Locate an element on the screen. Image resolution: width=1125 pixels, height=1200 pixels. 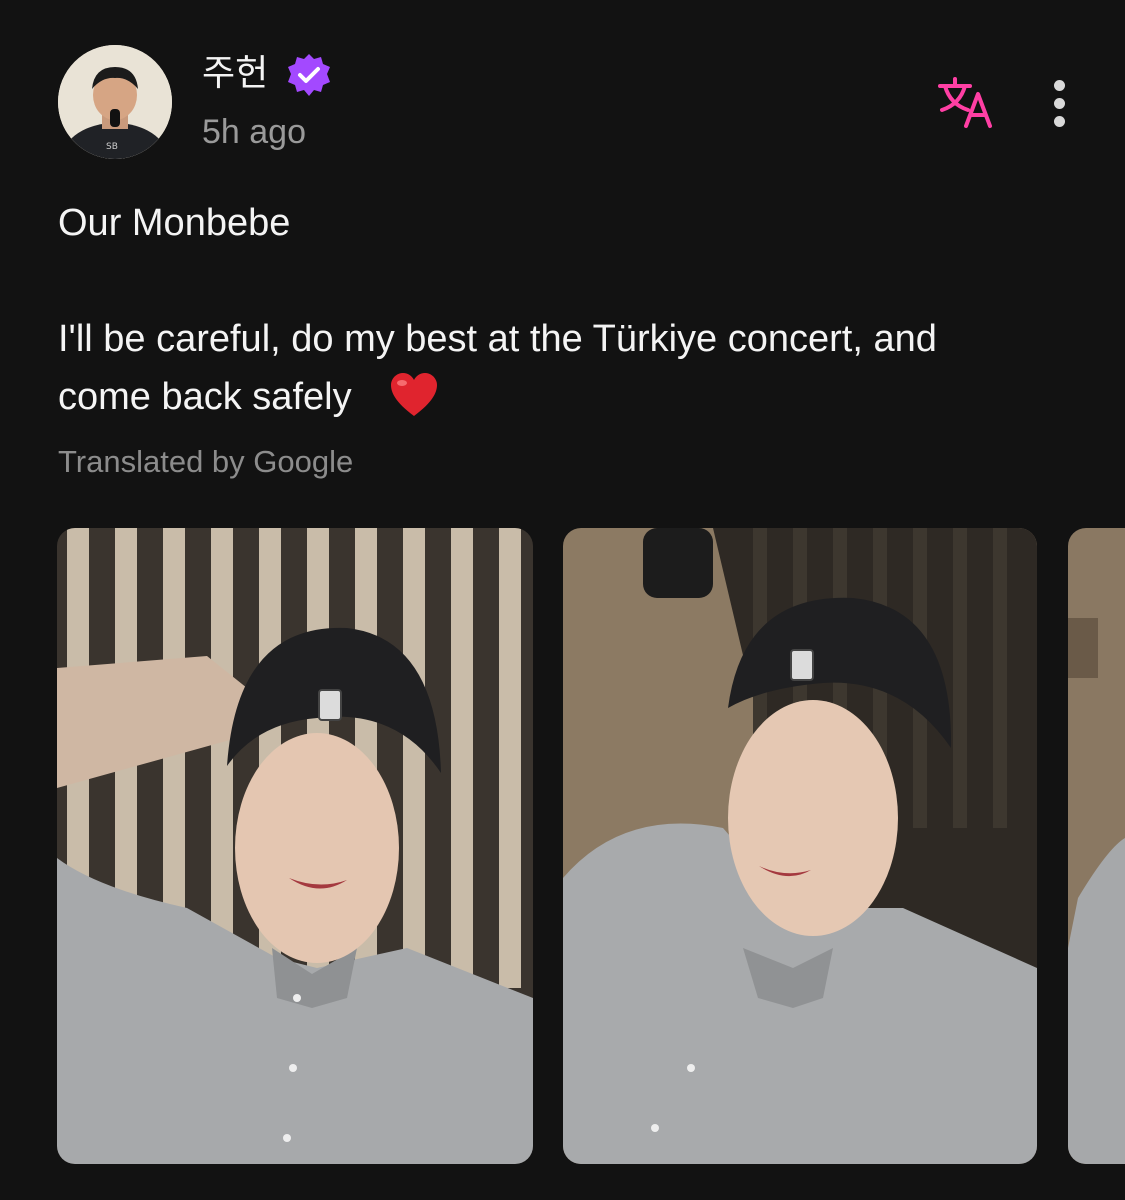
photo-image is located at coordinates (1096, 846).